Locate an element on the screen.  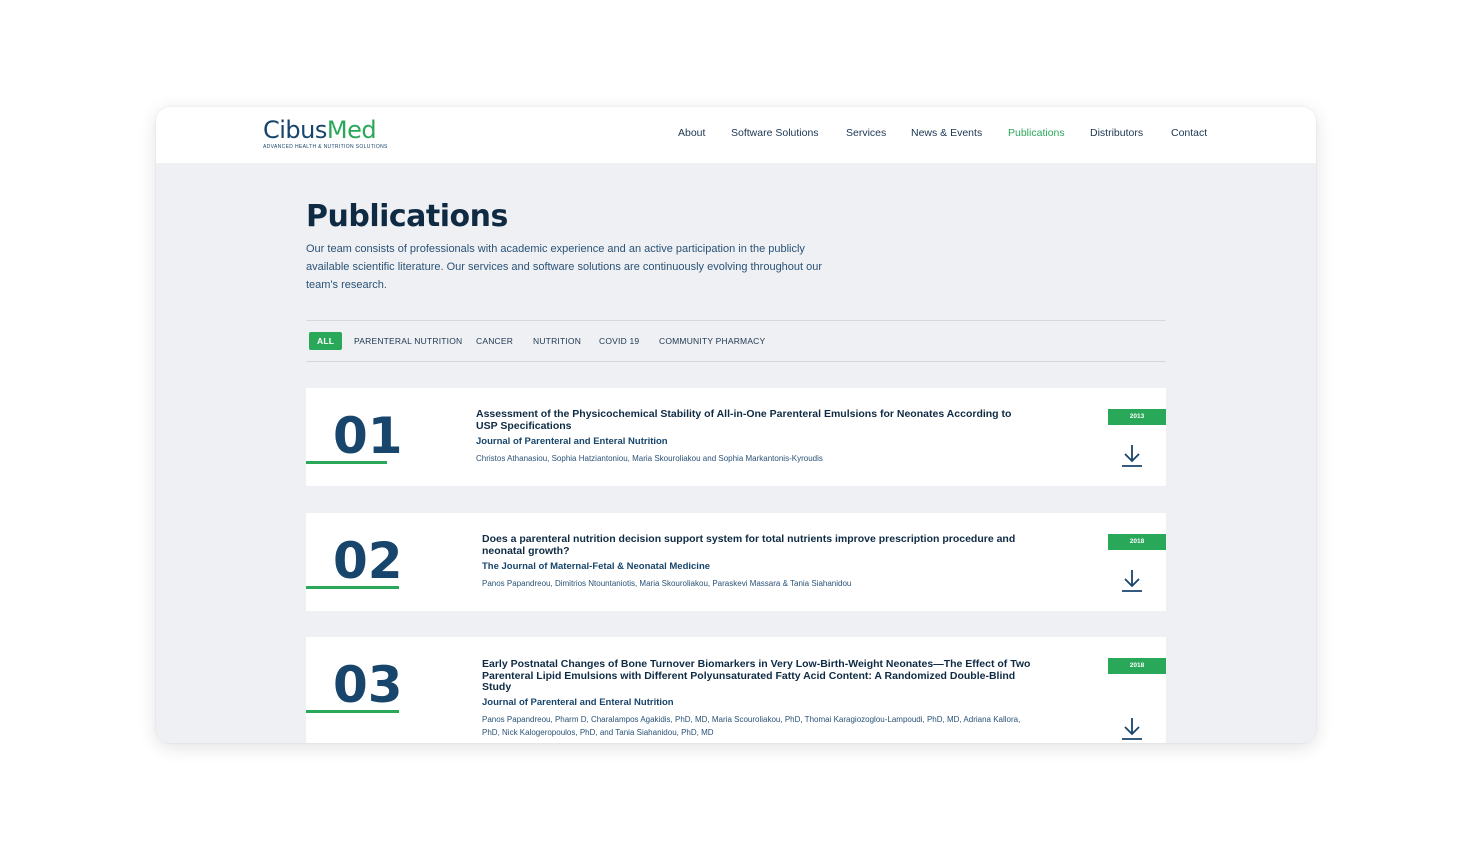
filter-nutrition: NUTRITION is located at coordinates (557, 341).